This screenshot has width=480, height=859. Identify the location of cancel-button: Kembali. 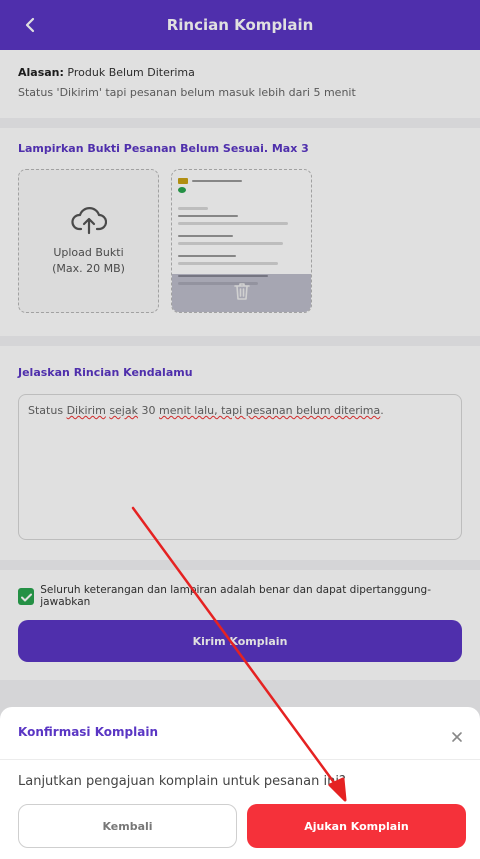
(127, 826).